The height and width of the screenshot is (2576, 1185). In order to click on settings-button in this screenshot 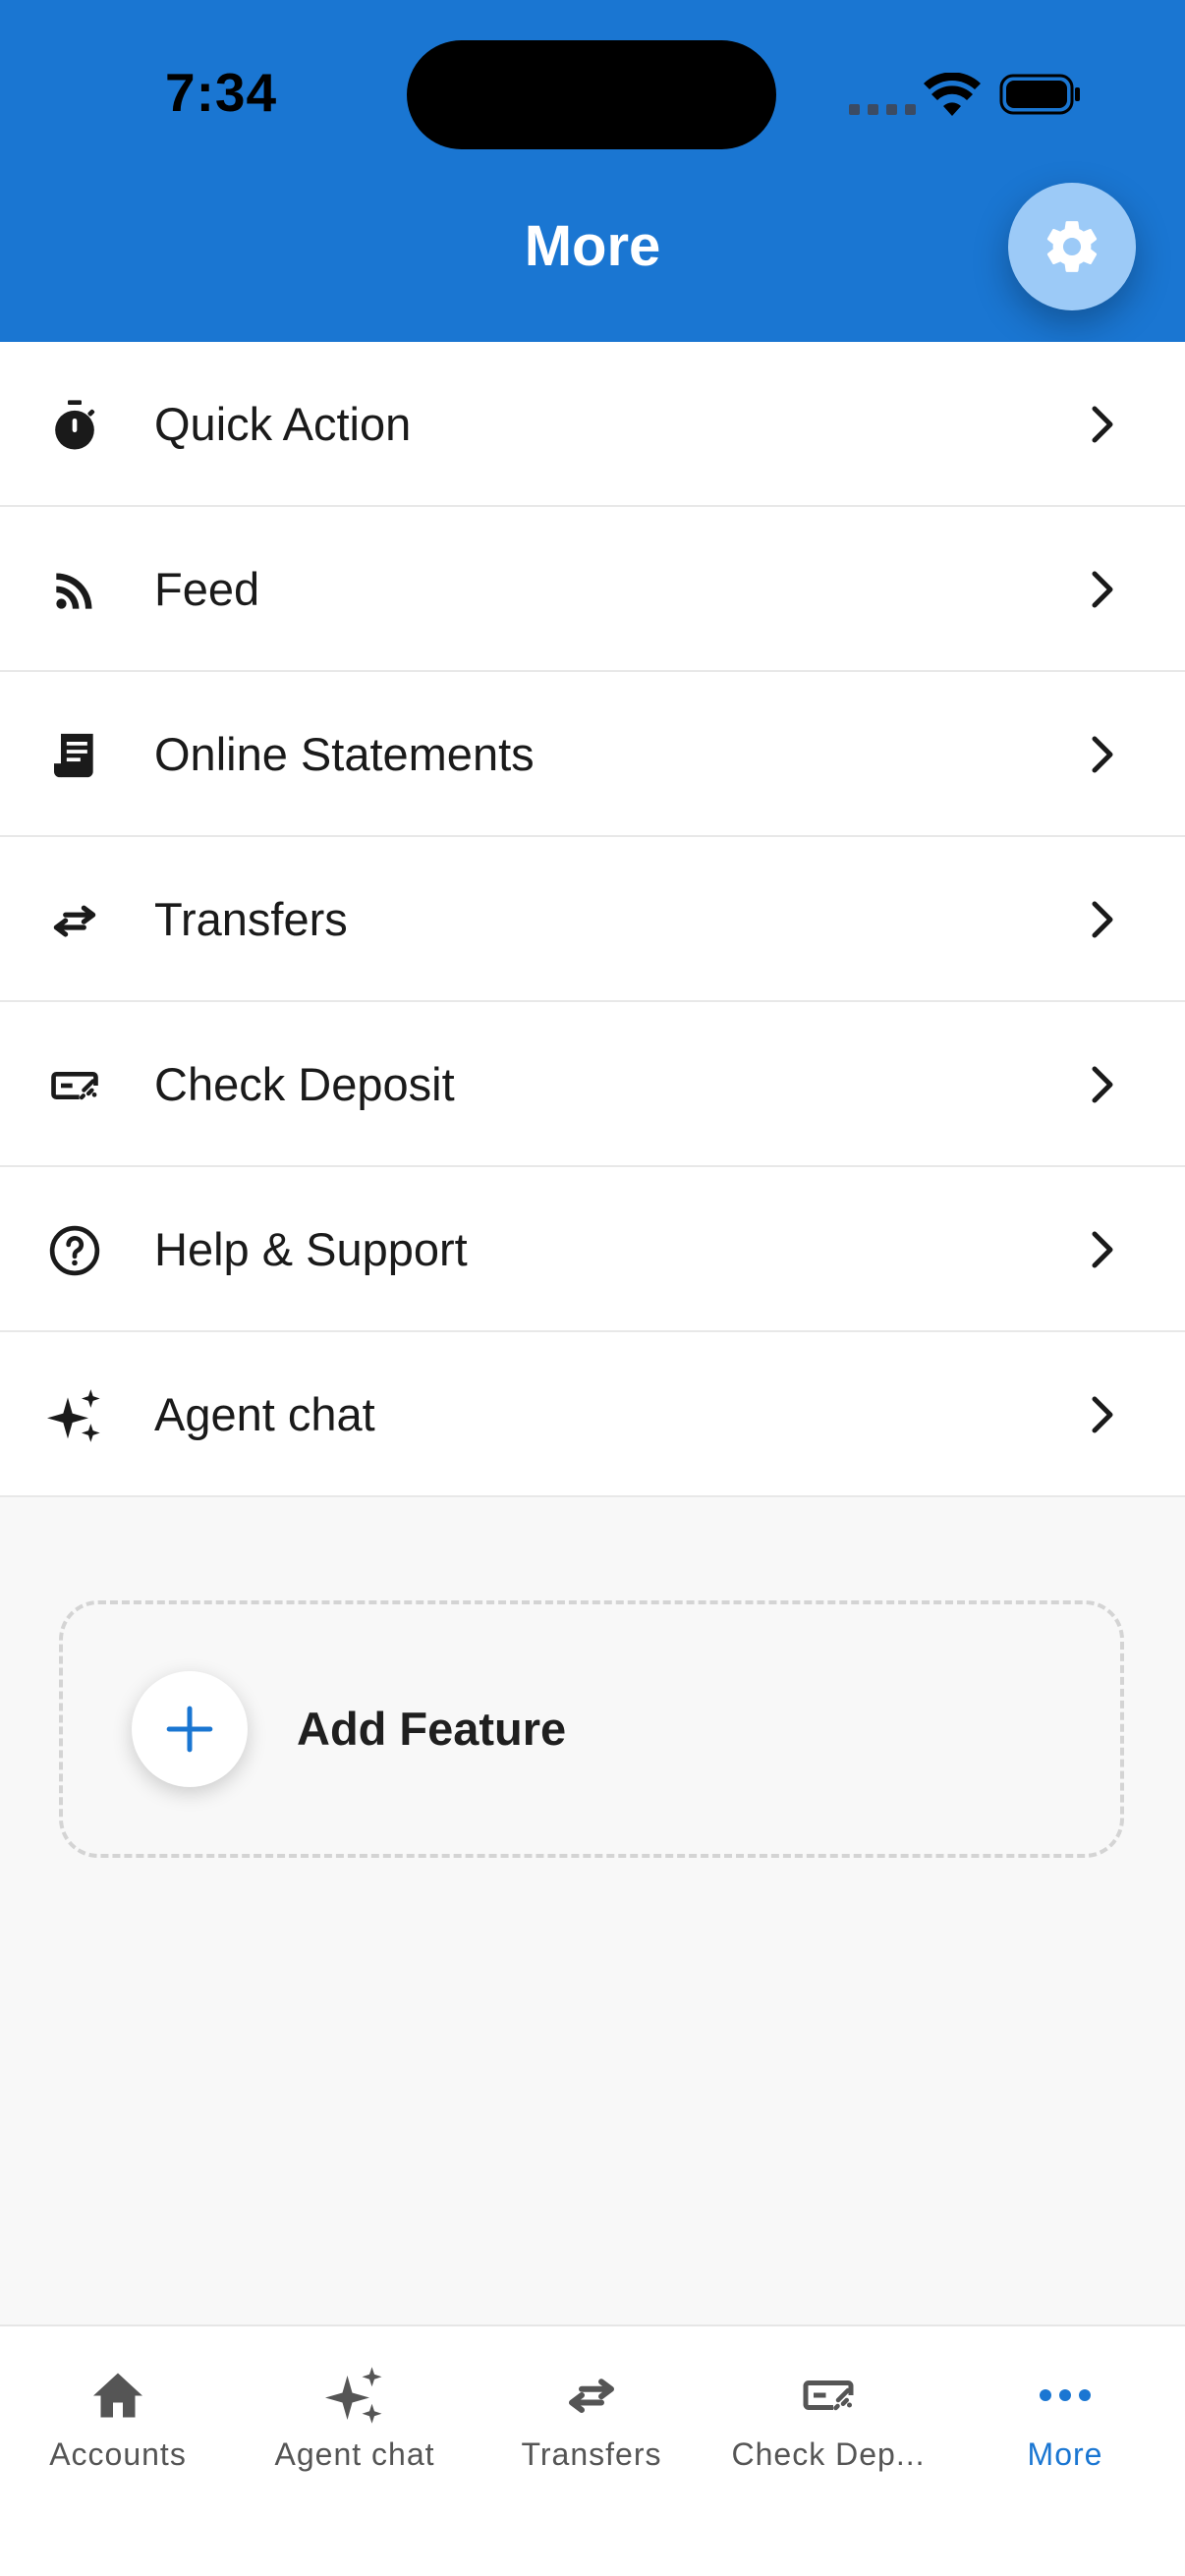, I will do `click(1072, 246)`.